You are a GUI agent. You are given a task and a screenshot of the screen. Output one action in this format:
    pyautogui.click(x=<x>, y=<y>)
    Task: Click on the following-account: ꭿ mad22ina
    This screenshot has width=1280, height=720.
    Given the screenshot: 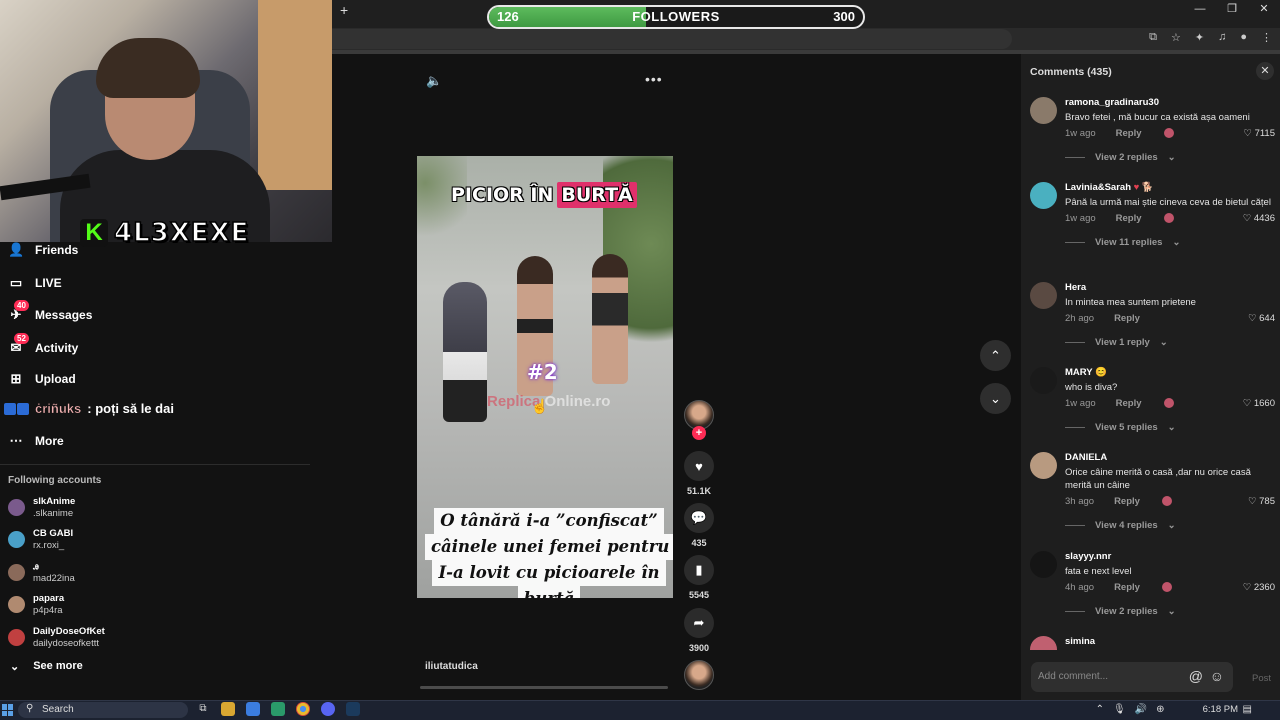 What is the action you would take?
    pyautogui.click(x=41, y=572)
    